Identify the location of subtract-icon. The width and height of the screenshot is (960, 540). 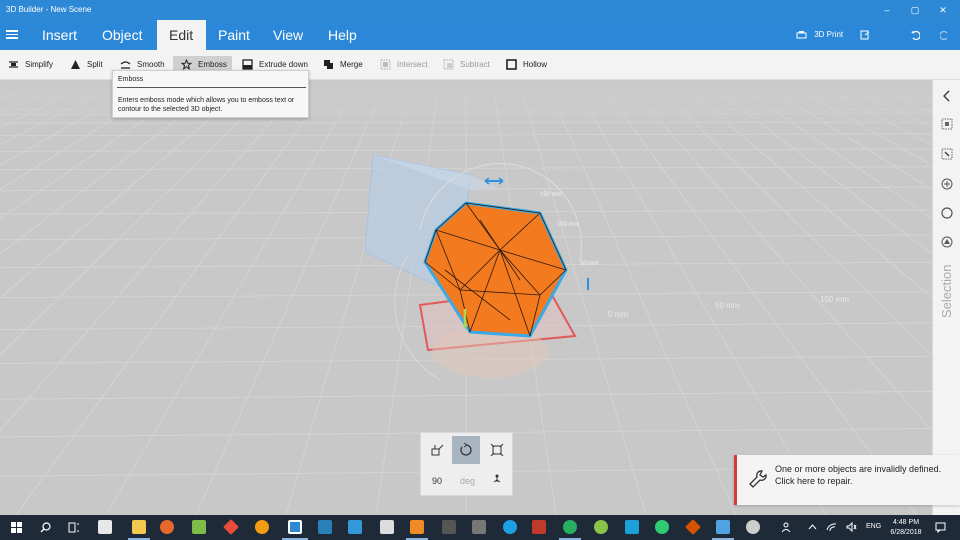
(448, 64).